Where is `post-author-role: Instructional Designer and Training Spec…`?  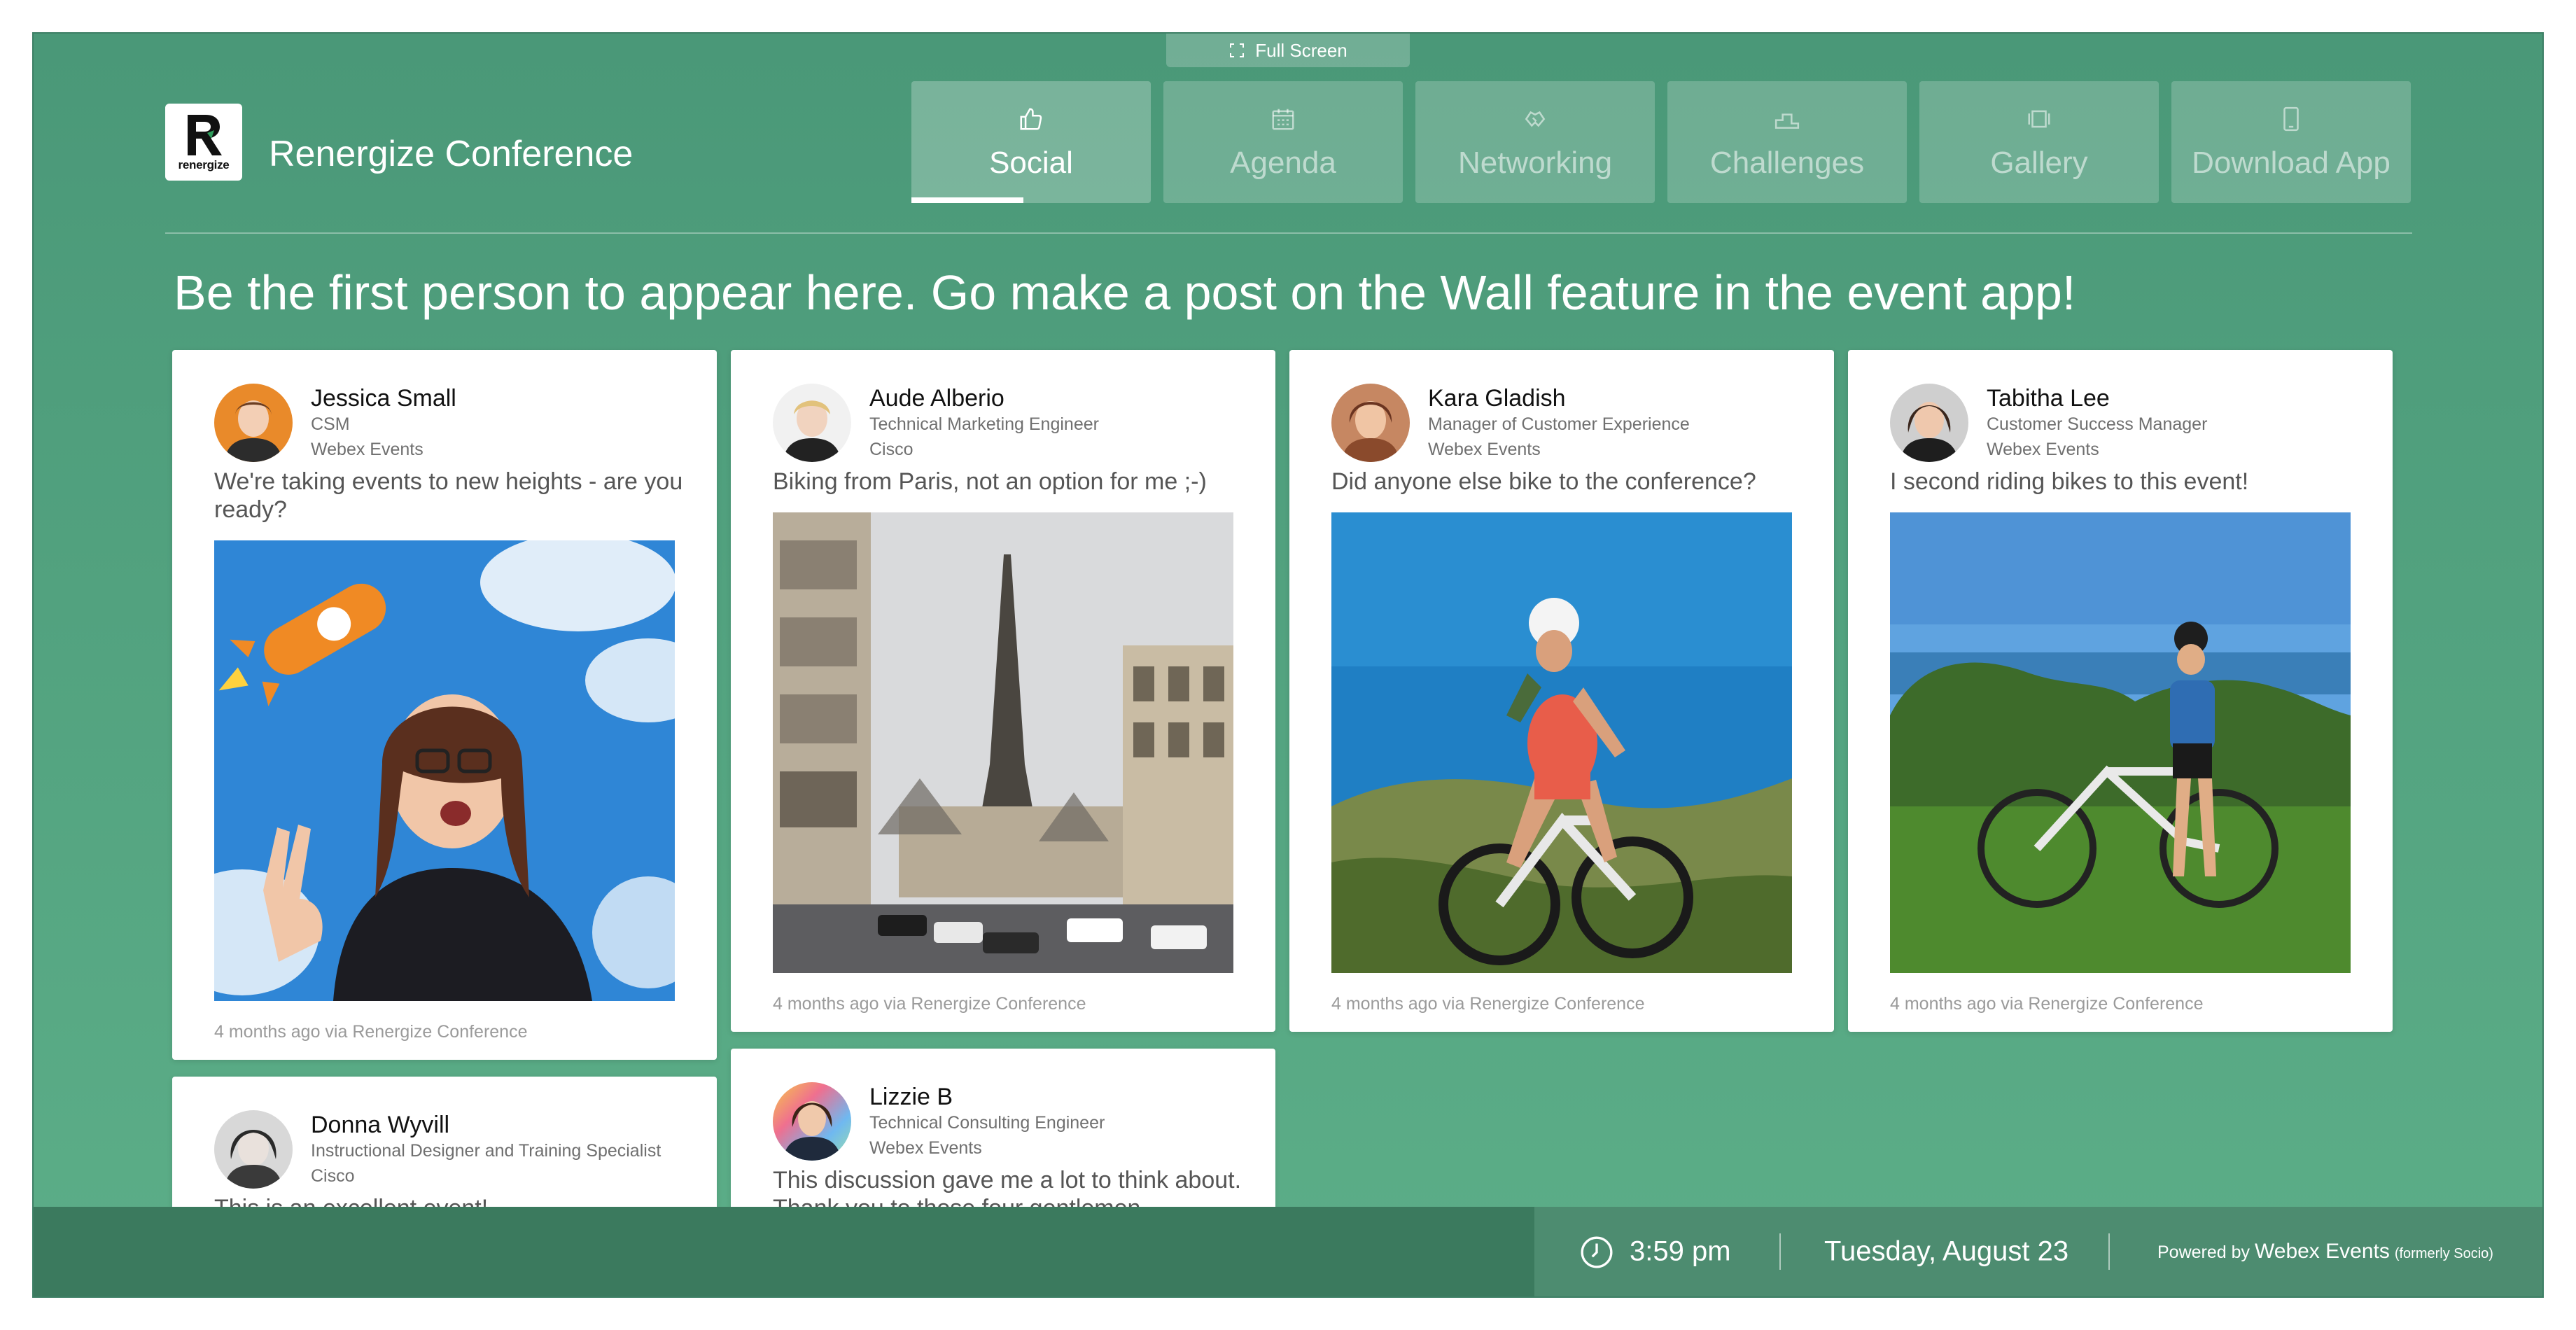 post-author-role: Instructional Designer and Training Spec… is located at coordinates (486, 1151).